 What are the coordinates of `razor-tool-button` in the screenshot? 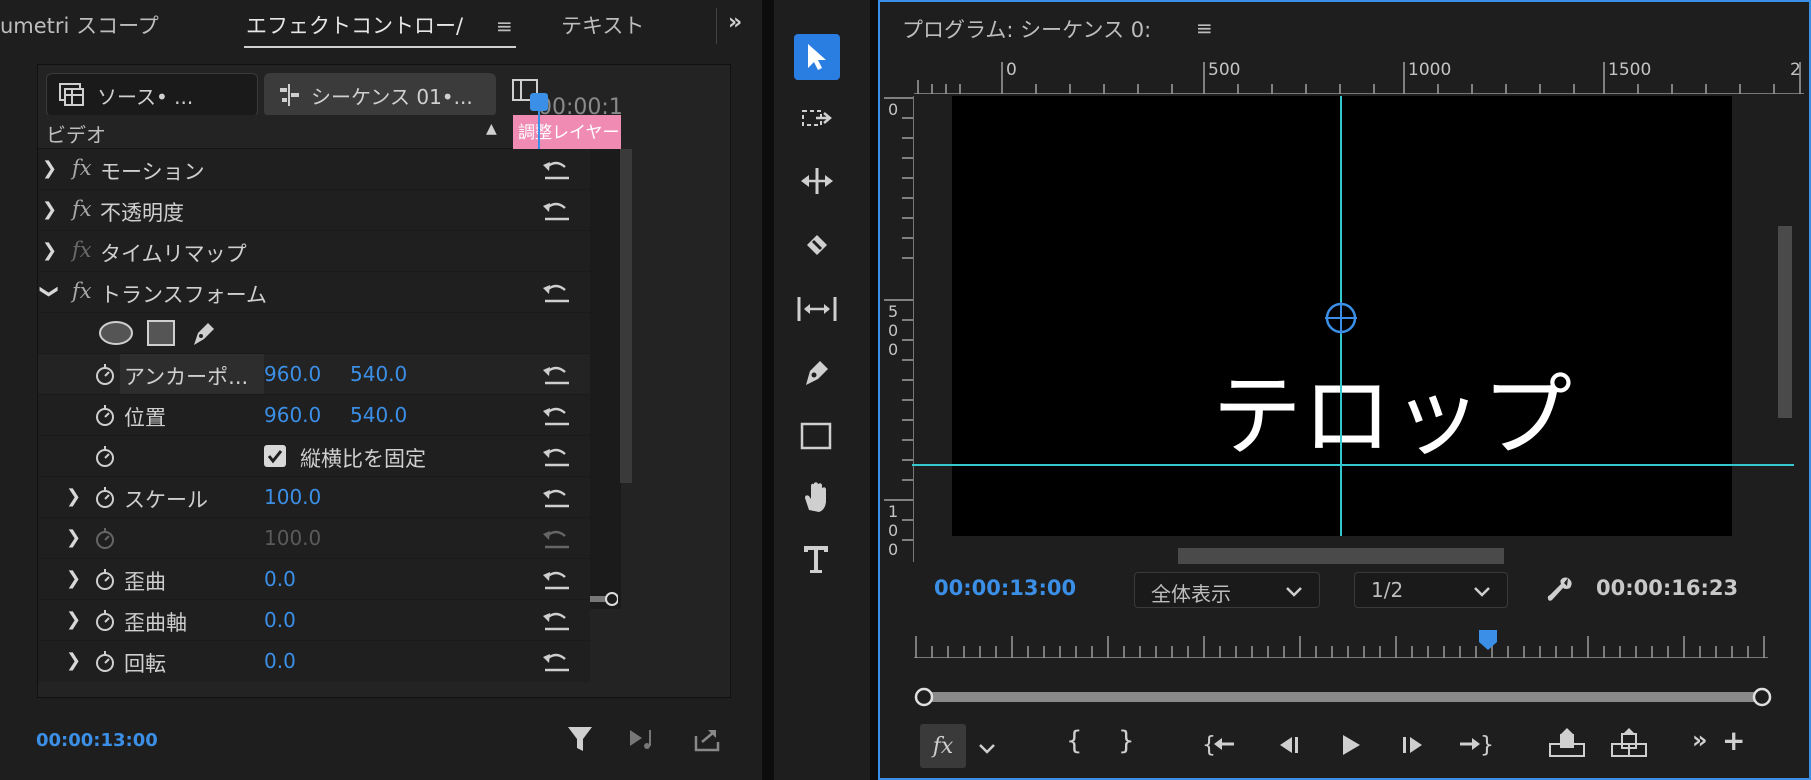 It's located at (817, 245).